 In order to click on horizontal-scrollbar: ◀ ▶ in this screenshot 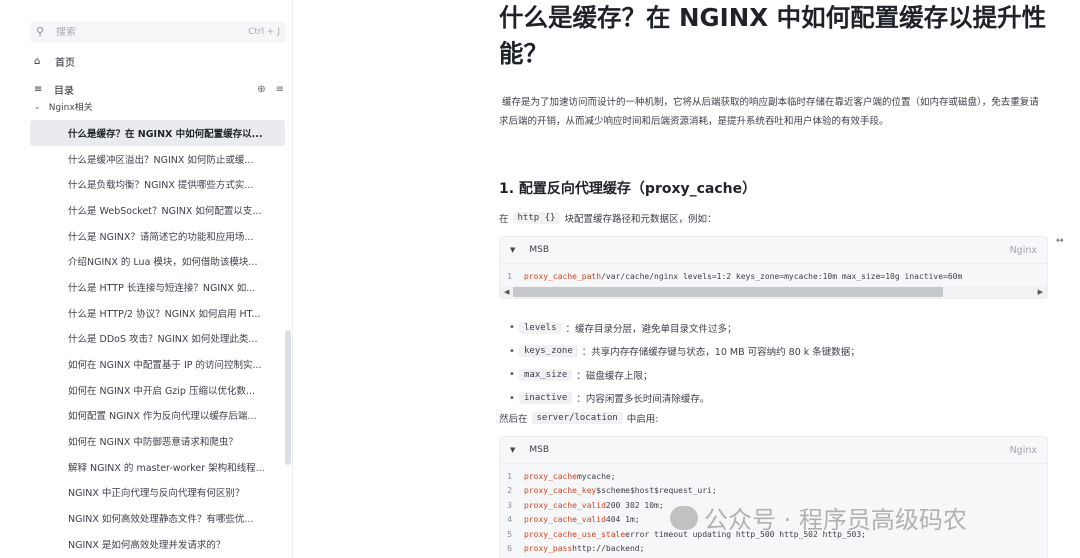, I will do `click(773, 291)`.